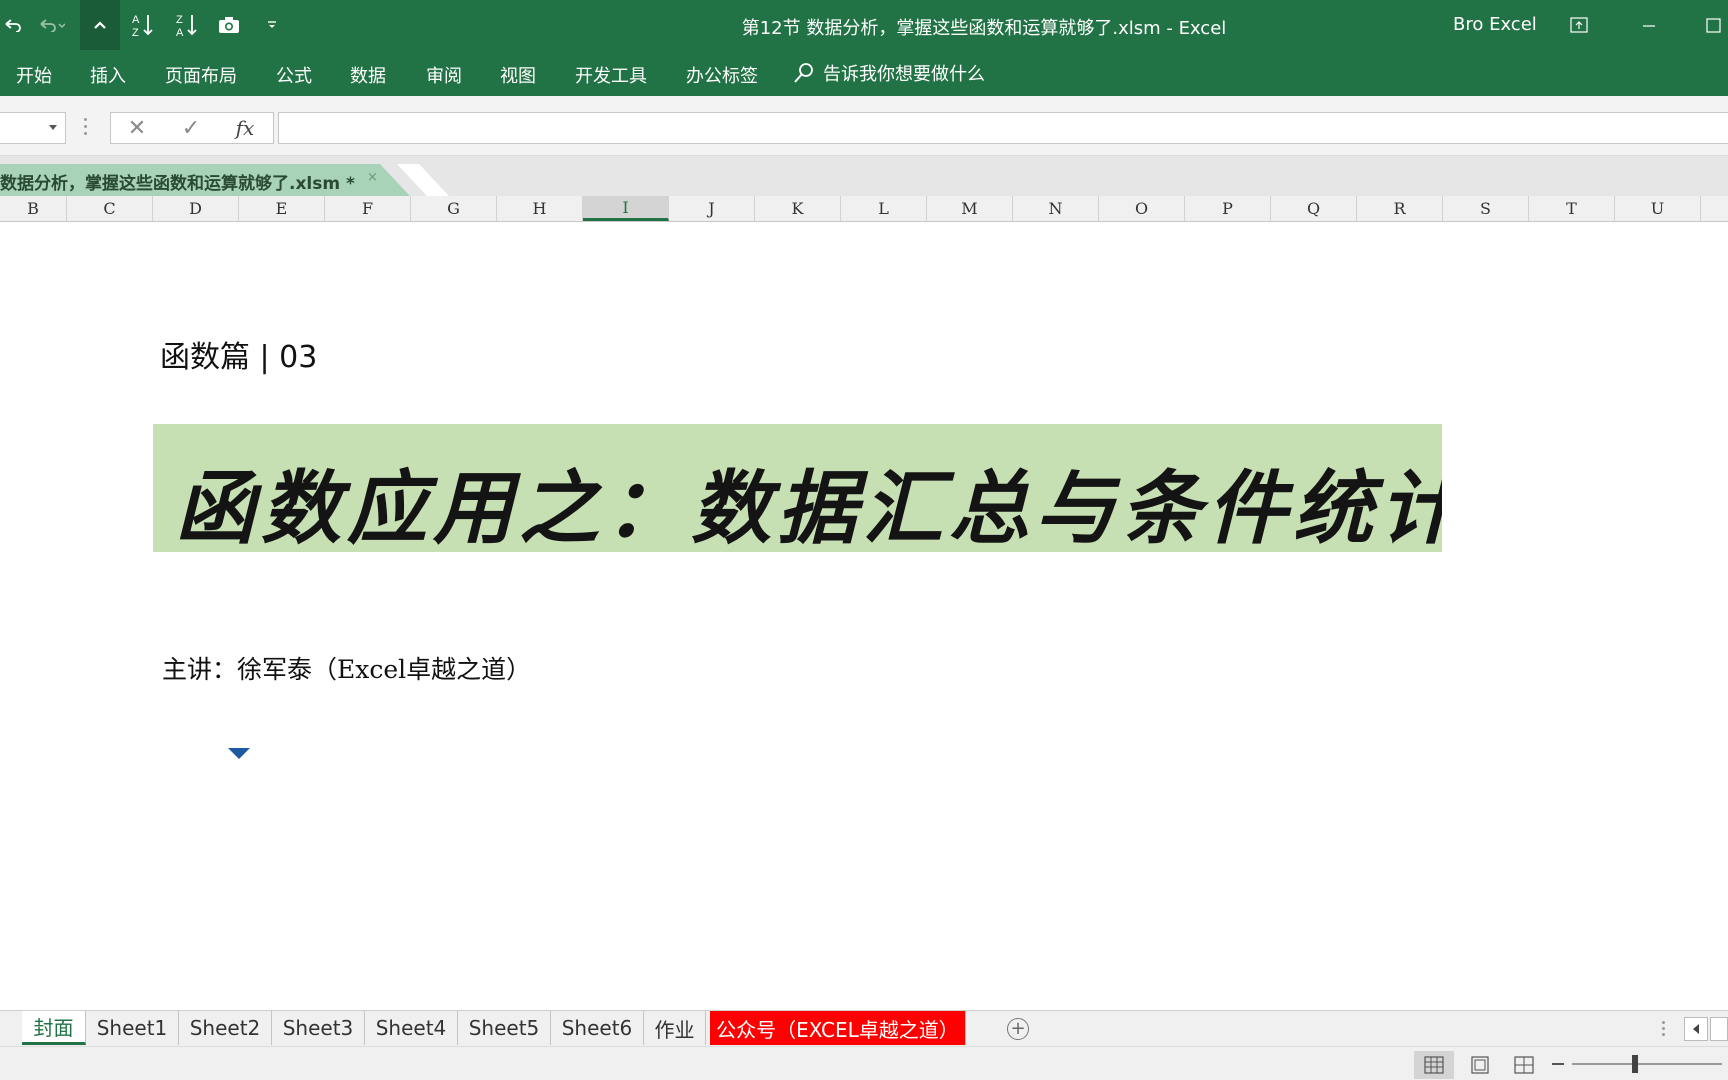 This screenshot has height=1080, width=1728. What do you see at coordinates (54, 1028) in the screenshot?
I see `sheet-tab-cover: 封面` at bounding box center [54, 1028].